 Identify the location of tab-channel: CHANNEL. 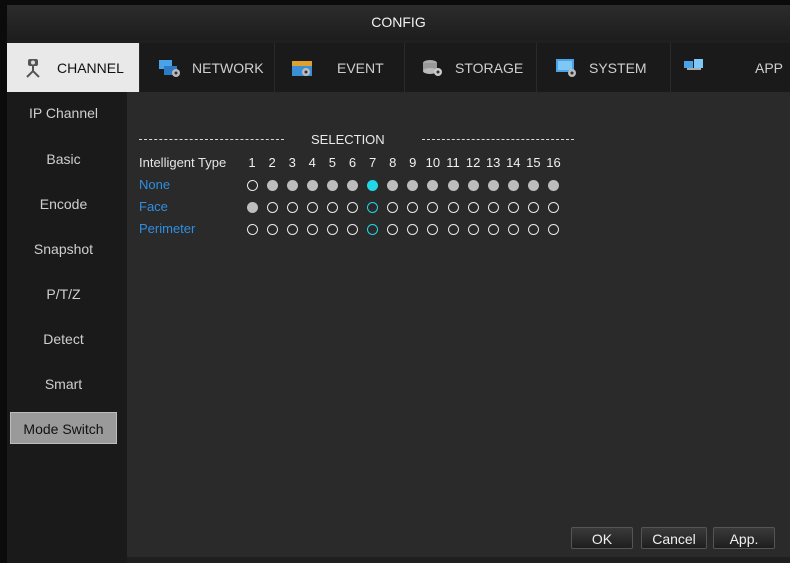
(73, 67).